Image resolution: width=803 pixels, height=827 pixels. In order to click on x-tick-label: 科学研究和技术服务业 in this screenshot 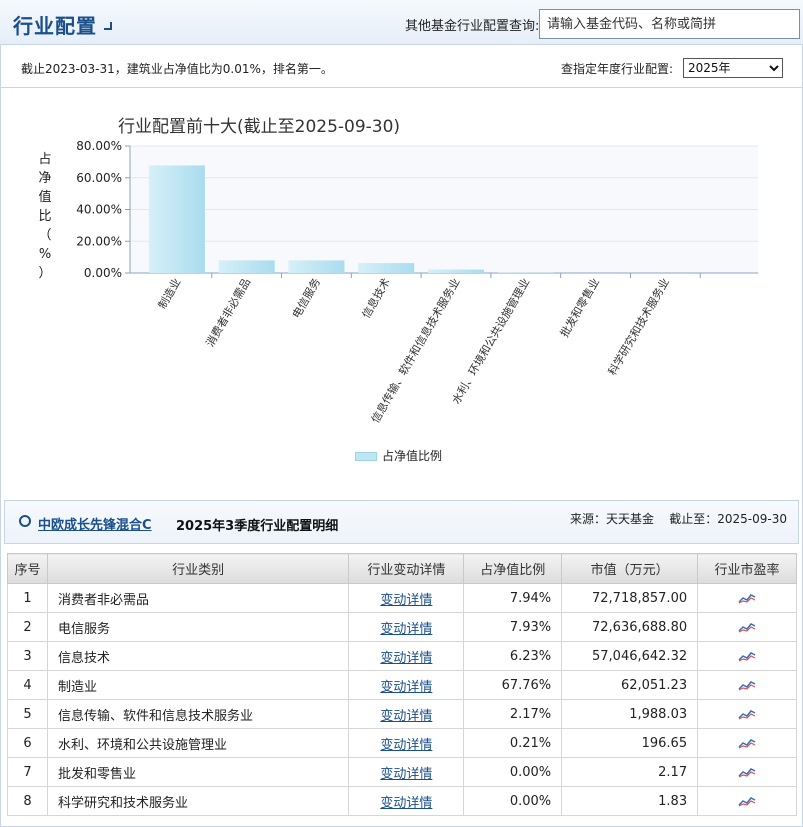, I will do `click(638, 327)`.